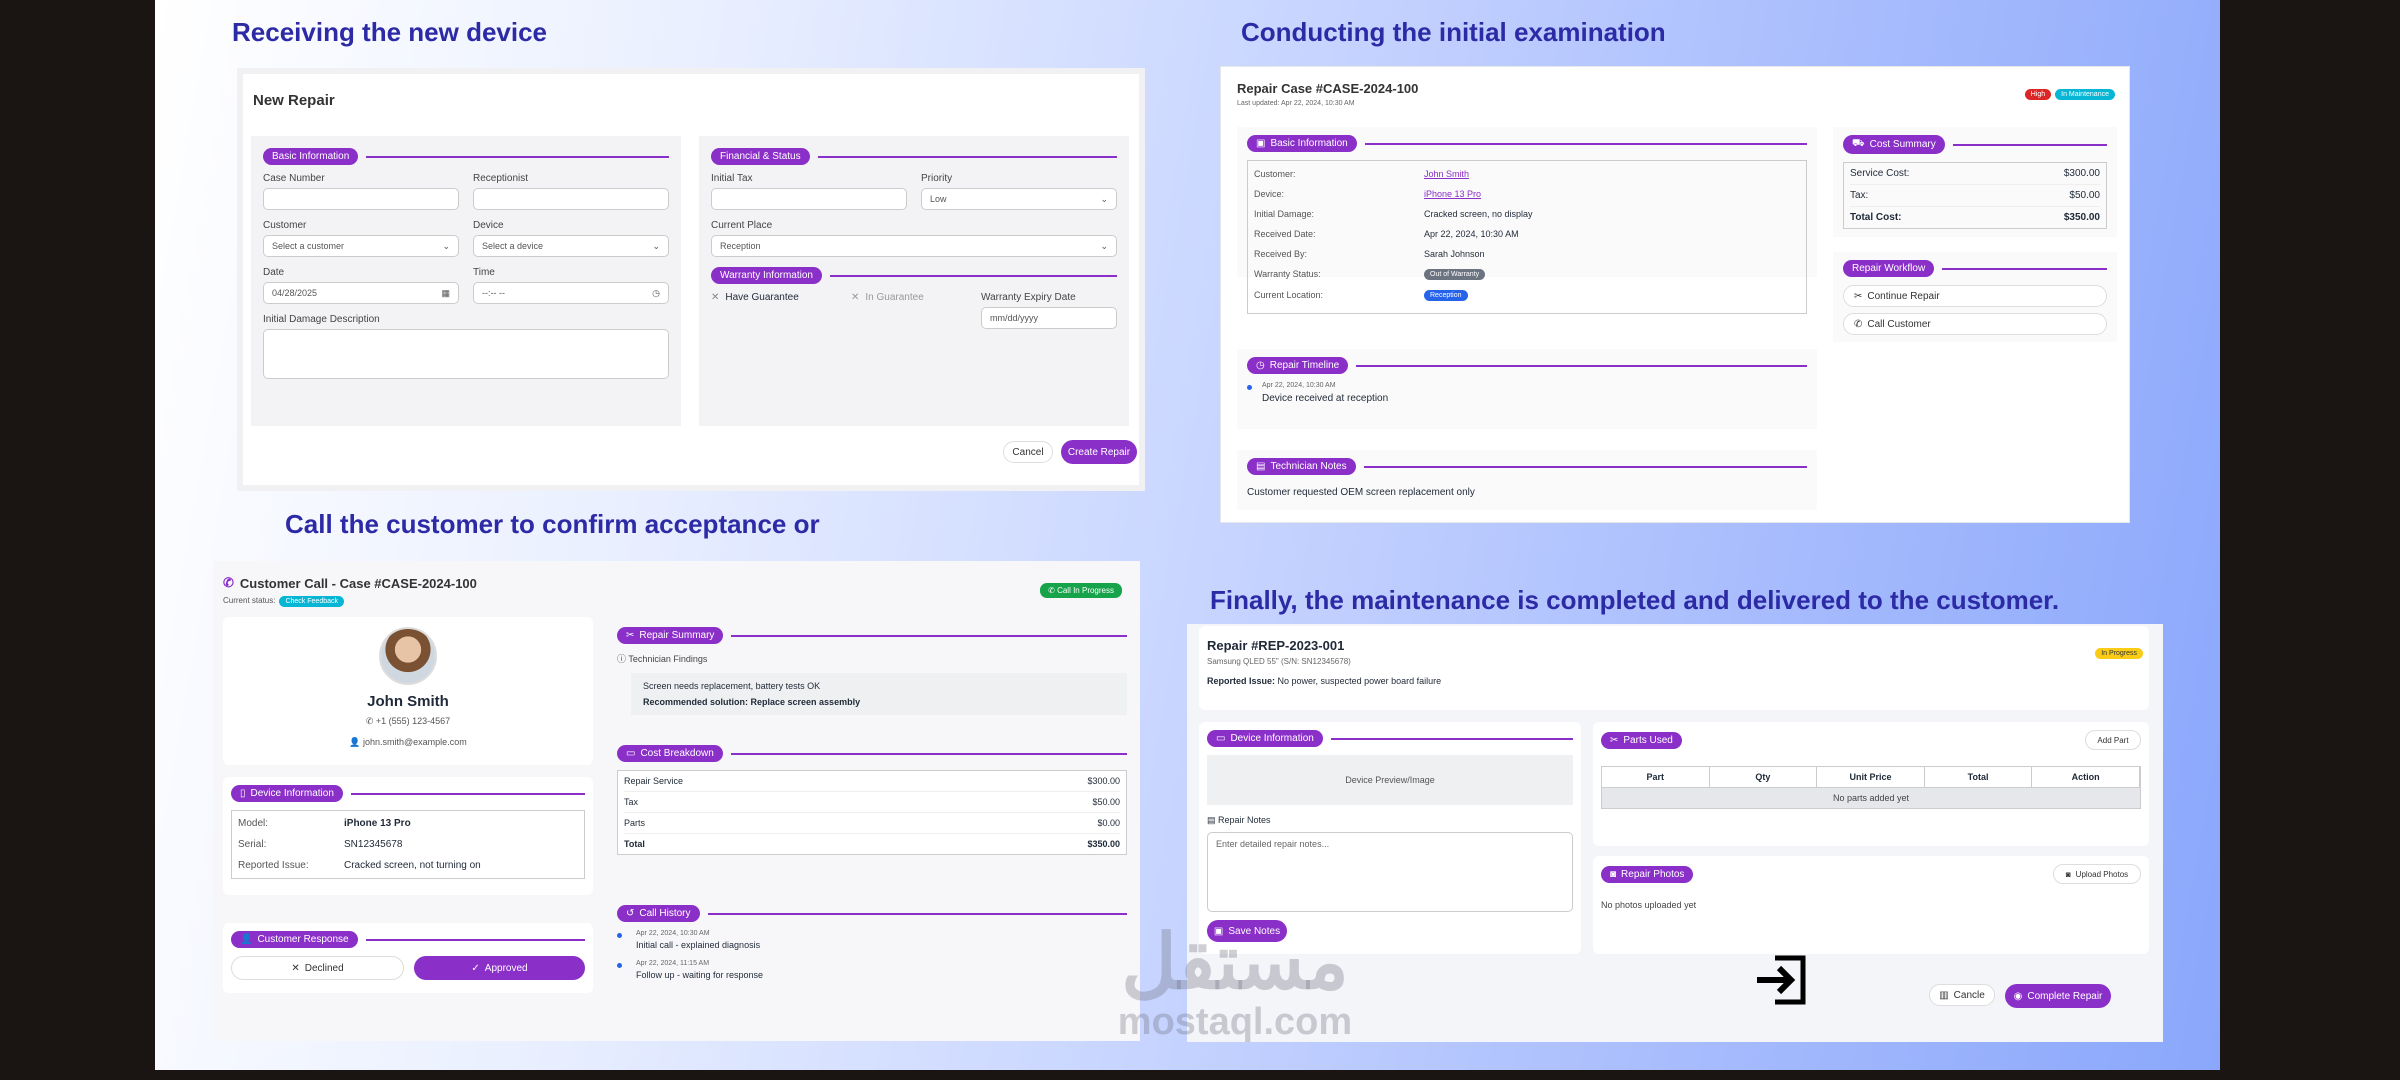  Describe the element at coordinates (1975, 324) in the screenshot. I see `call-customer-button: ✆ Call Customer` at that location.